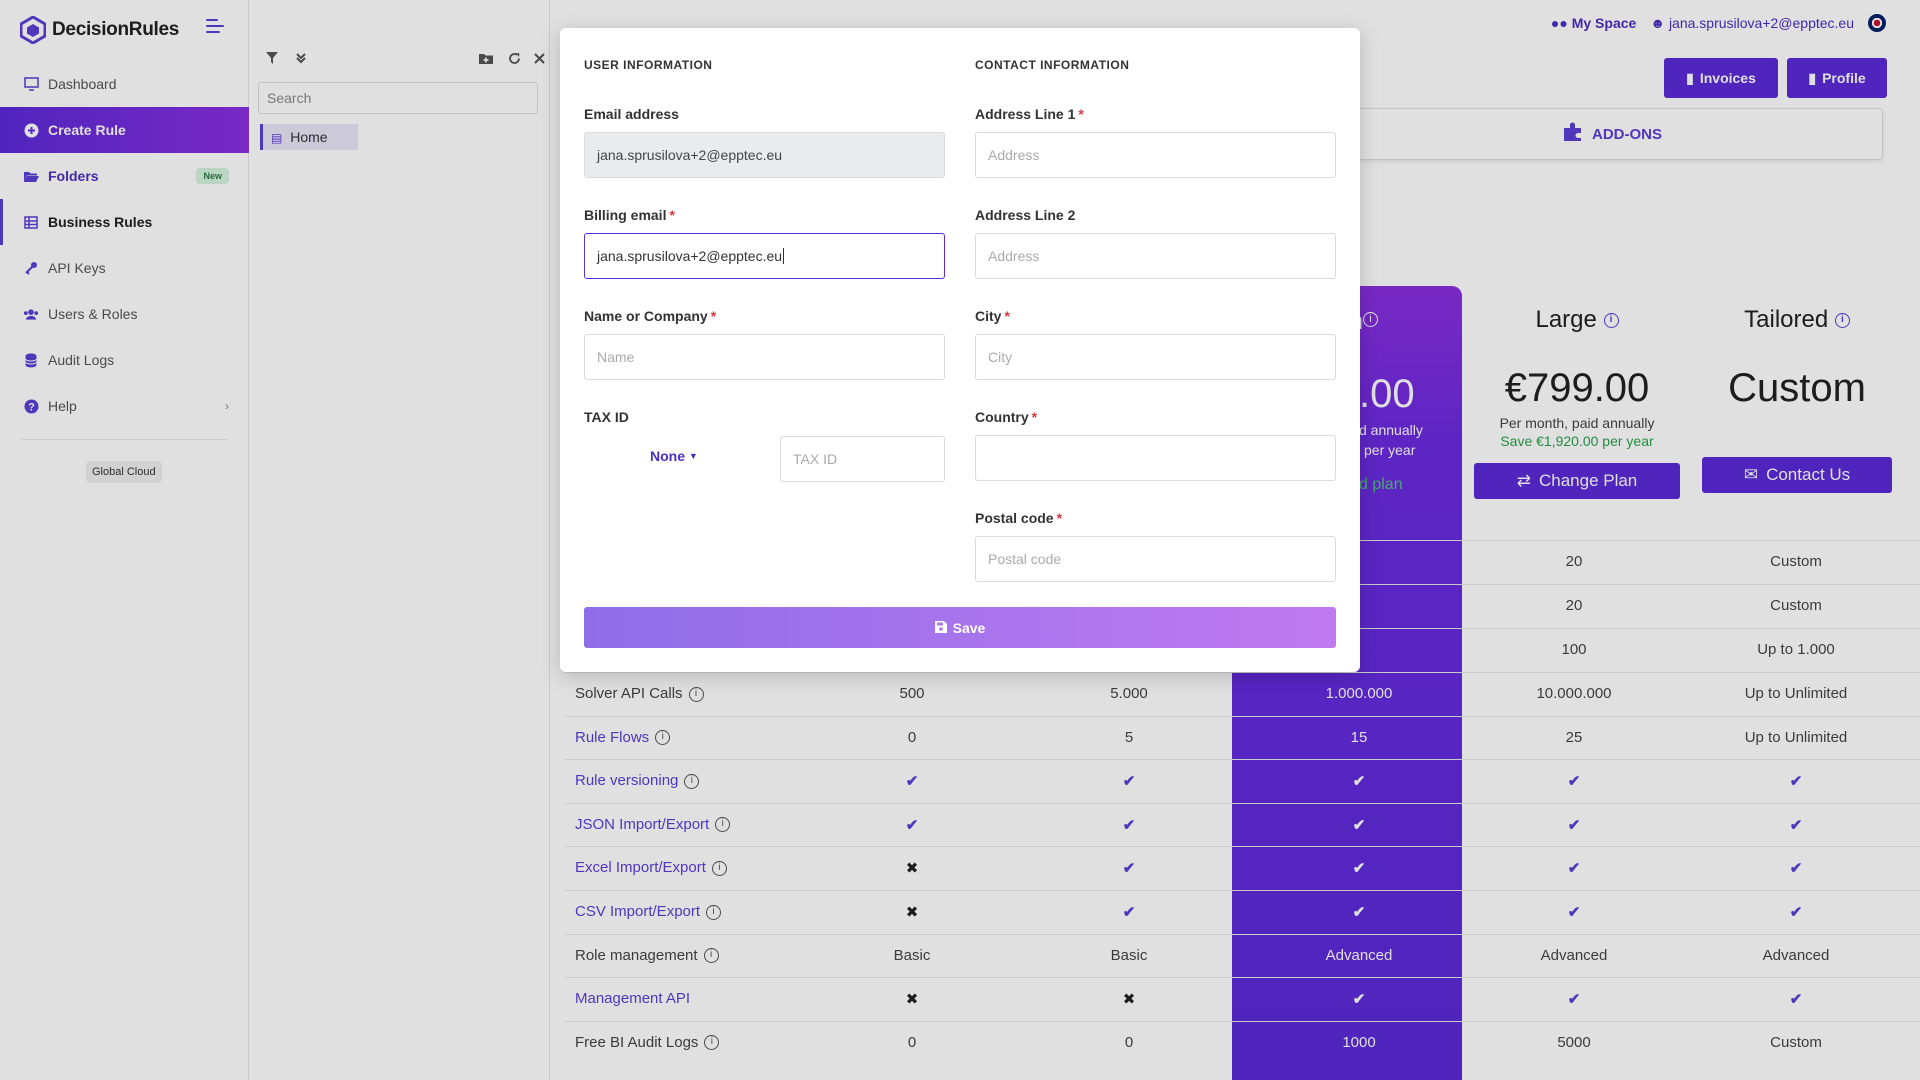 This screenshot has width=1920, height=1080. I want to click on postal-code-field: Postal code, so click(1155, 559).